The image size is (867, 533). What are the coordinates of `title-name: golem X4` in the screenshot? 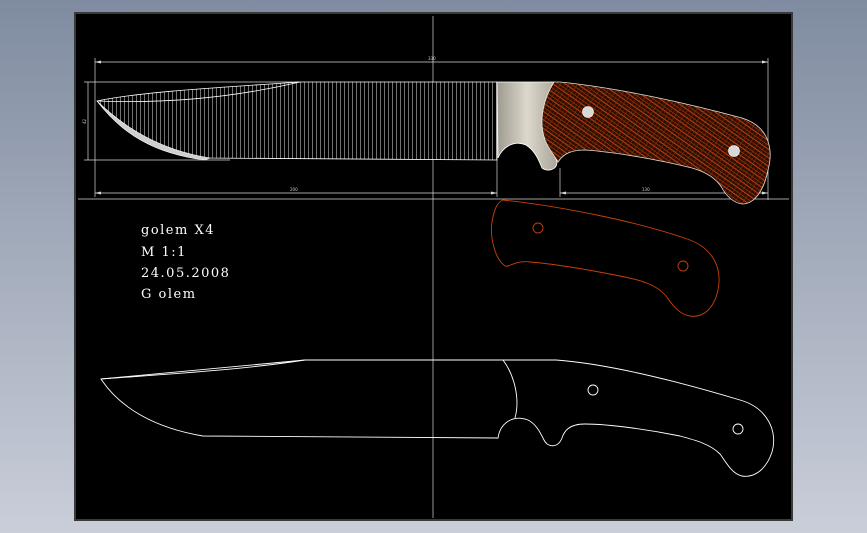 It's located at (178, 230).